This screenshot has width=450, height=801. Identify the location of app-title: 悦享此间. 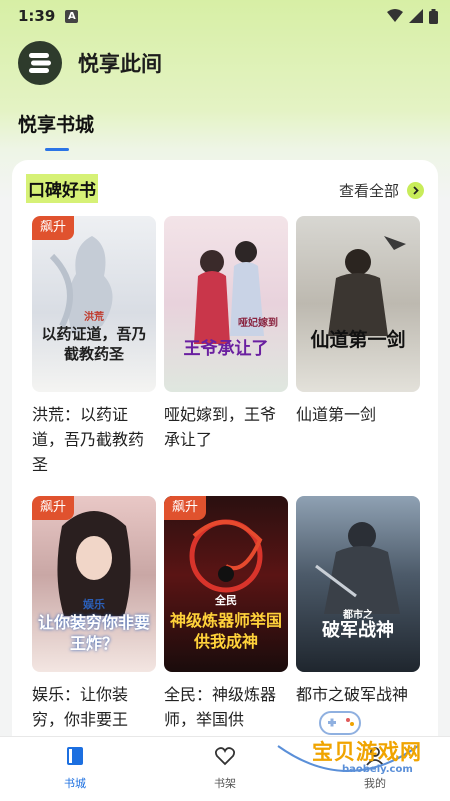
(120, 64).